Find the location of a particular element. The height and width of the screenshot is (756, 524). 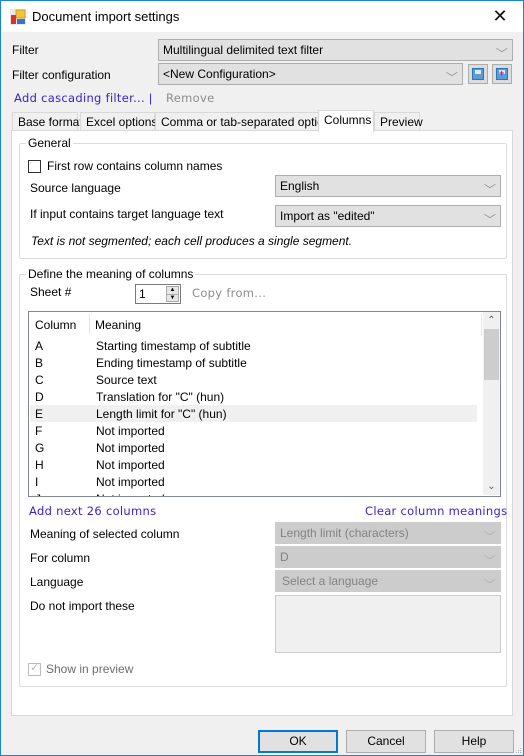

list-row: F Not imported is located at coordinates (253, 430).